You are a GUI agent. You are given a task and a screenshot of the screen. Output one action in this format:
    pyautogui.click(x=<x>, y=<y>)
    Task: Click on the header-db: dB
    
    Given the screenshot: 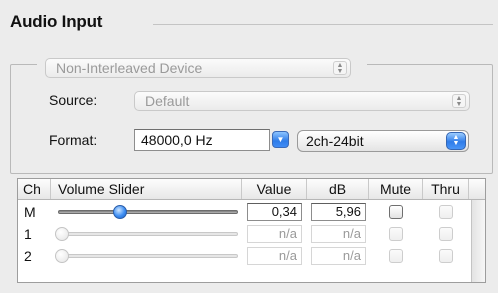 What is the action you would take?
    pyautogui.click(x=338, y=189)
    